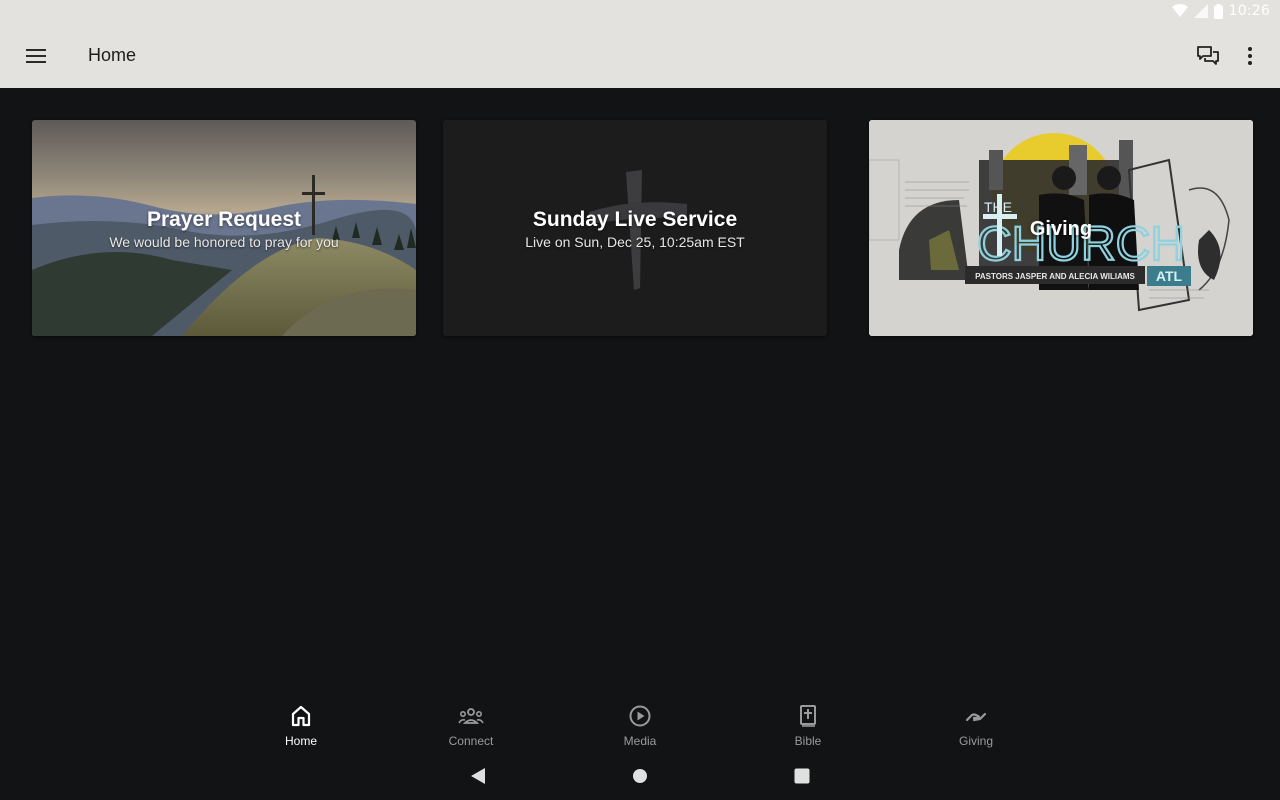  I want to click on nav-bible: Bible, so click(808, 726).